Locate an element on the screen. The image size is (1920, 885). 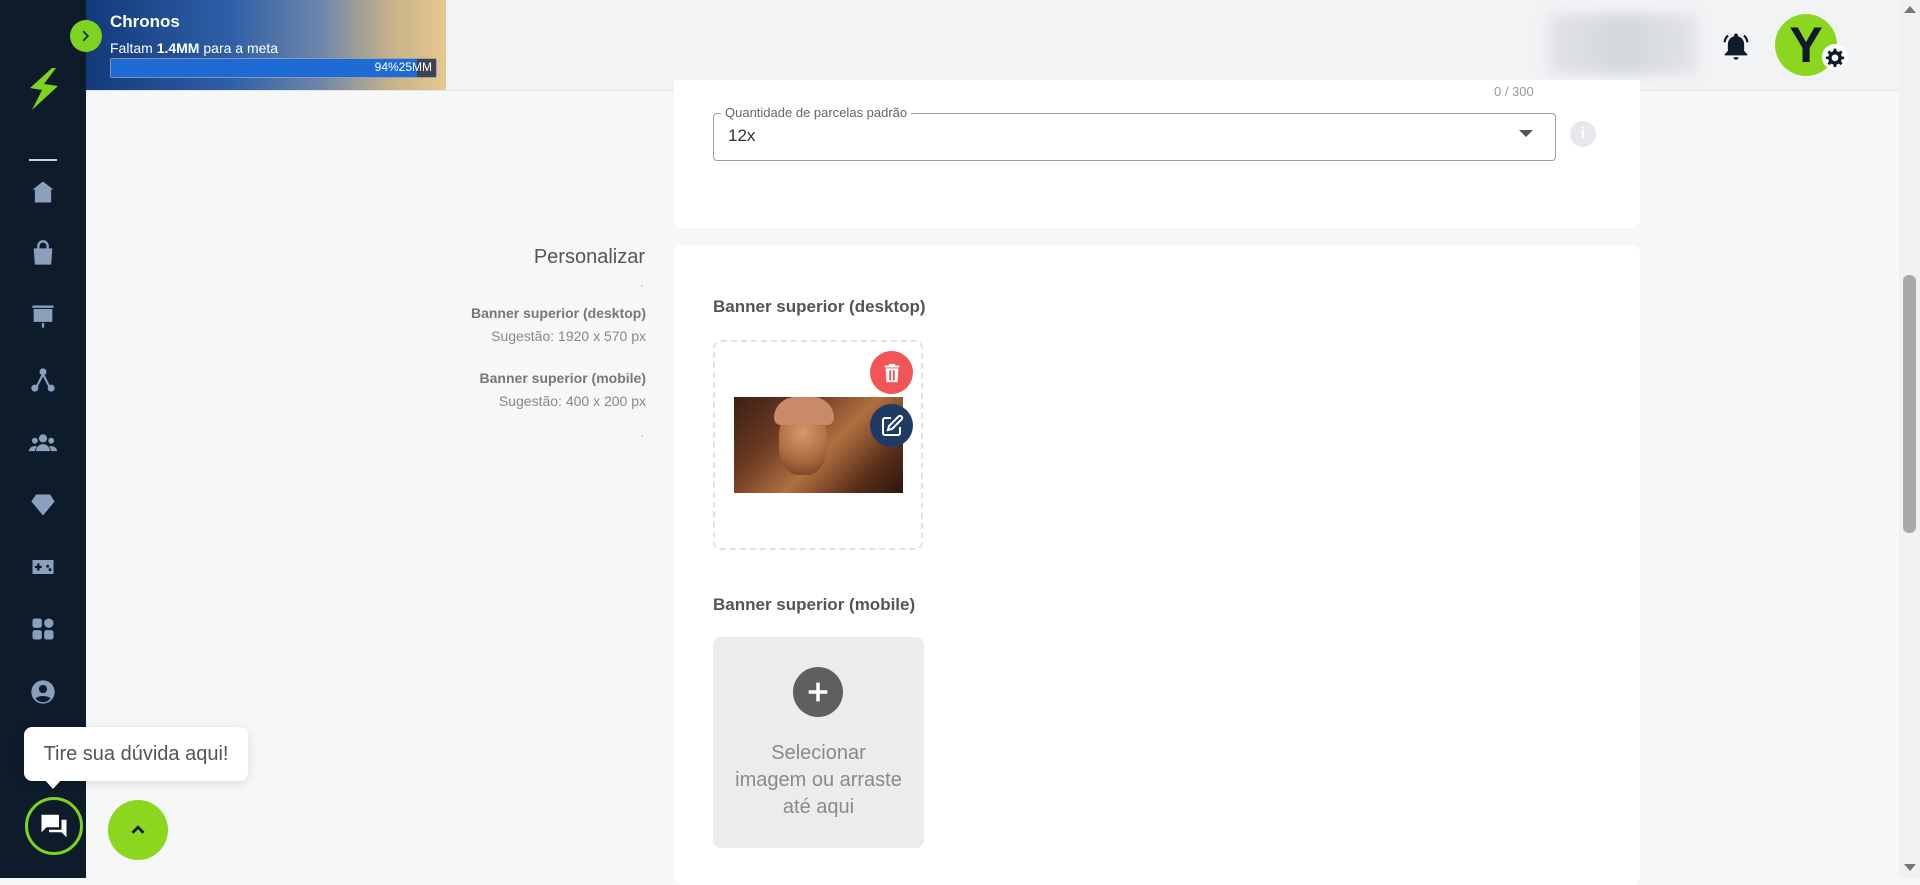
goal-banner-title: Chronos is located at coordinates (145, 21).